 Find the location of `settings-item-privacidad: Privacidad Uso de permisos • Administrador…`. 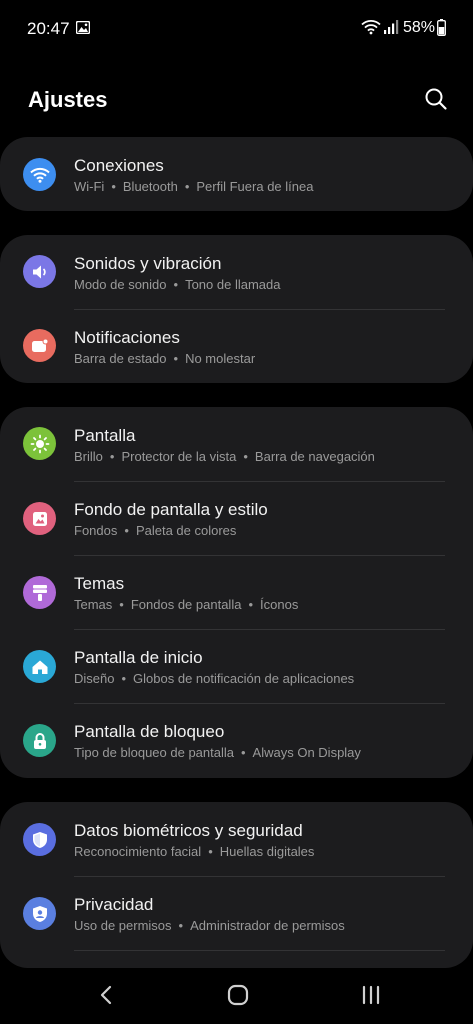

settings-item-privacidad: Privacidad Uso de permisos • Administrador… is located at coordinates (236, 913).